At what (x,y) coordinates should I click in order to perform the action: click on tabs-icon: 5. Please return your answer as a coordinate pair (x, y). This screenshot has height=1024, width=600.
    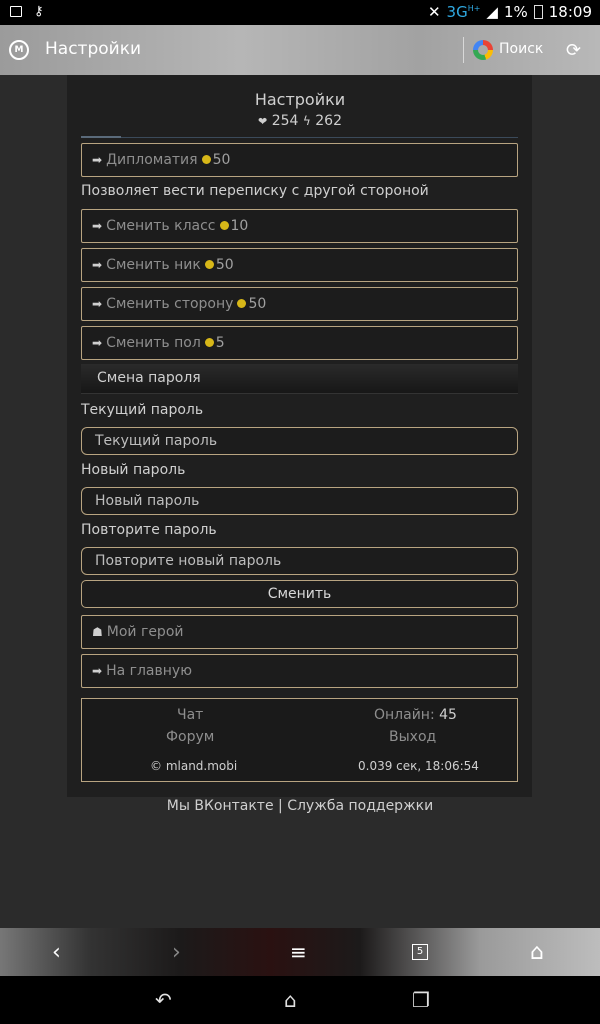
    Looking at the image, I should click on (420, 952).